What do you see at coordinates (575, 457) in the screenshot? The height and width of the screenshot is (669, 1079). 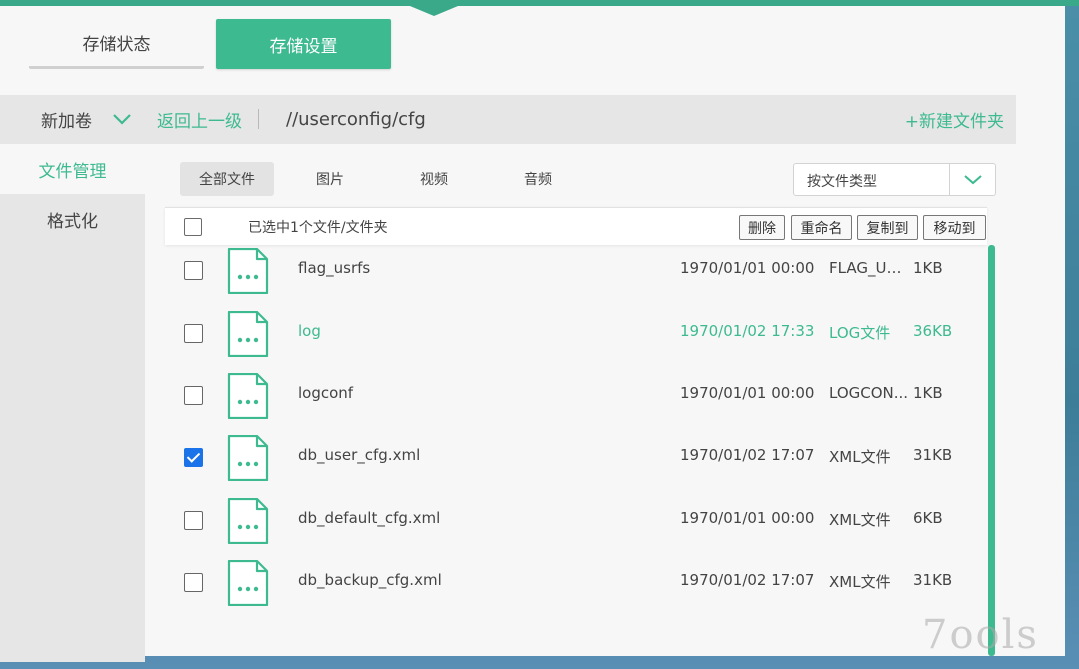 I see `file-row: db_user_cfg.xml 1970/01/02 17:07 XML文件 31KB` at bounding box center [575, 457].